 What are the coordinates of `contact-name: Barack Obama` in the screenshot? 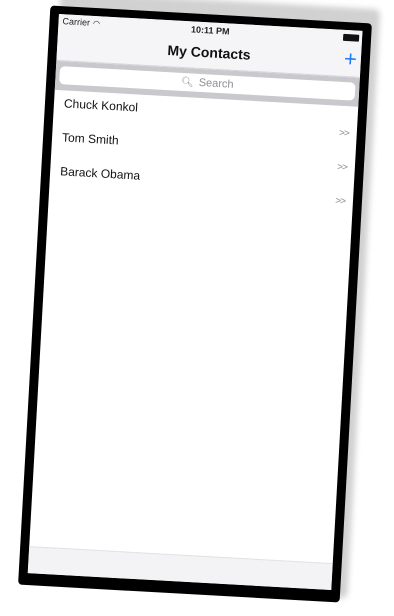 It's located at (100, 173).